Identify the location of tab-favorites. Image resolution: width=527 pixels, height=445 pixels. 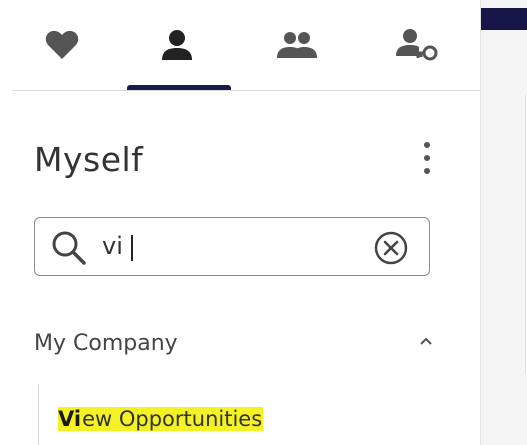
(62, 45).